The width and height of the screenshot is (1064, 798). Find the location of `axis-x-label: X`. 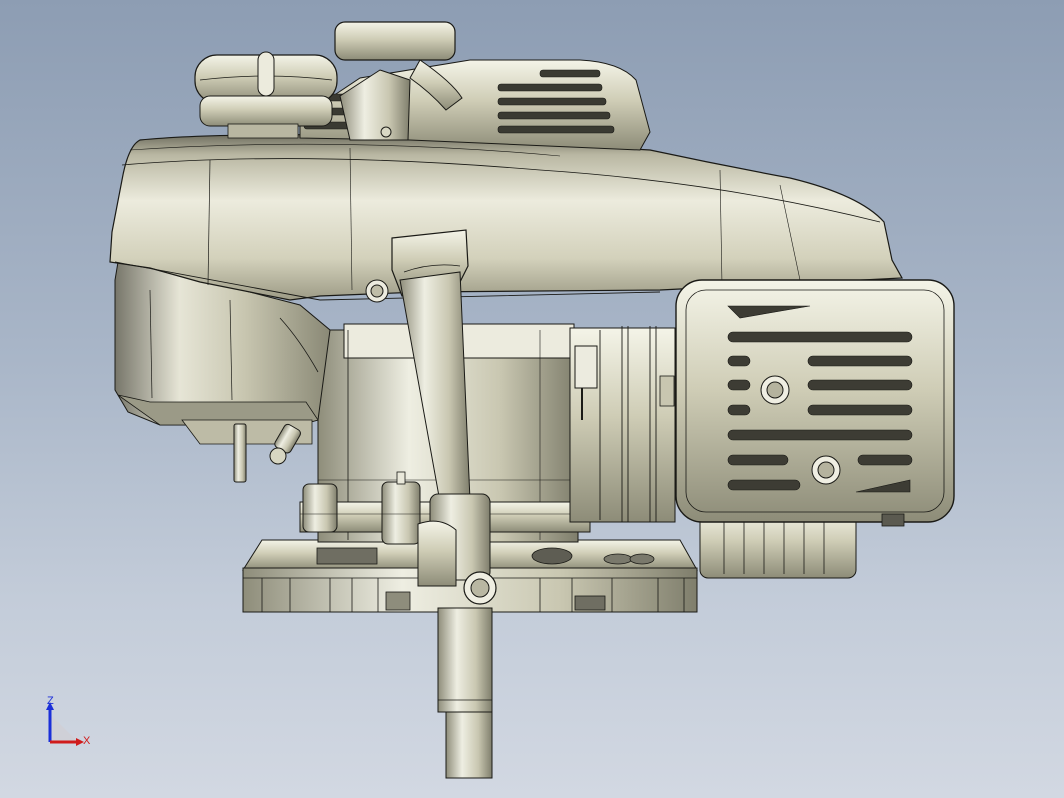

axis-x-label: X is located at coordinates (87, 741).